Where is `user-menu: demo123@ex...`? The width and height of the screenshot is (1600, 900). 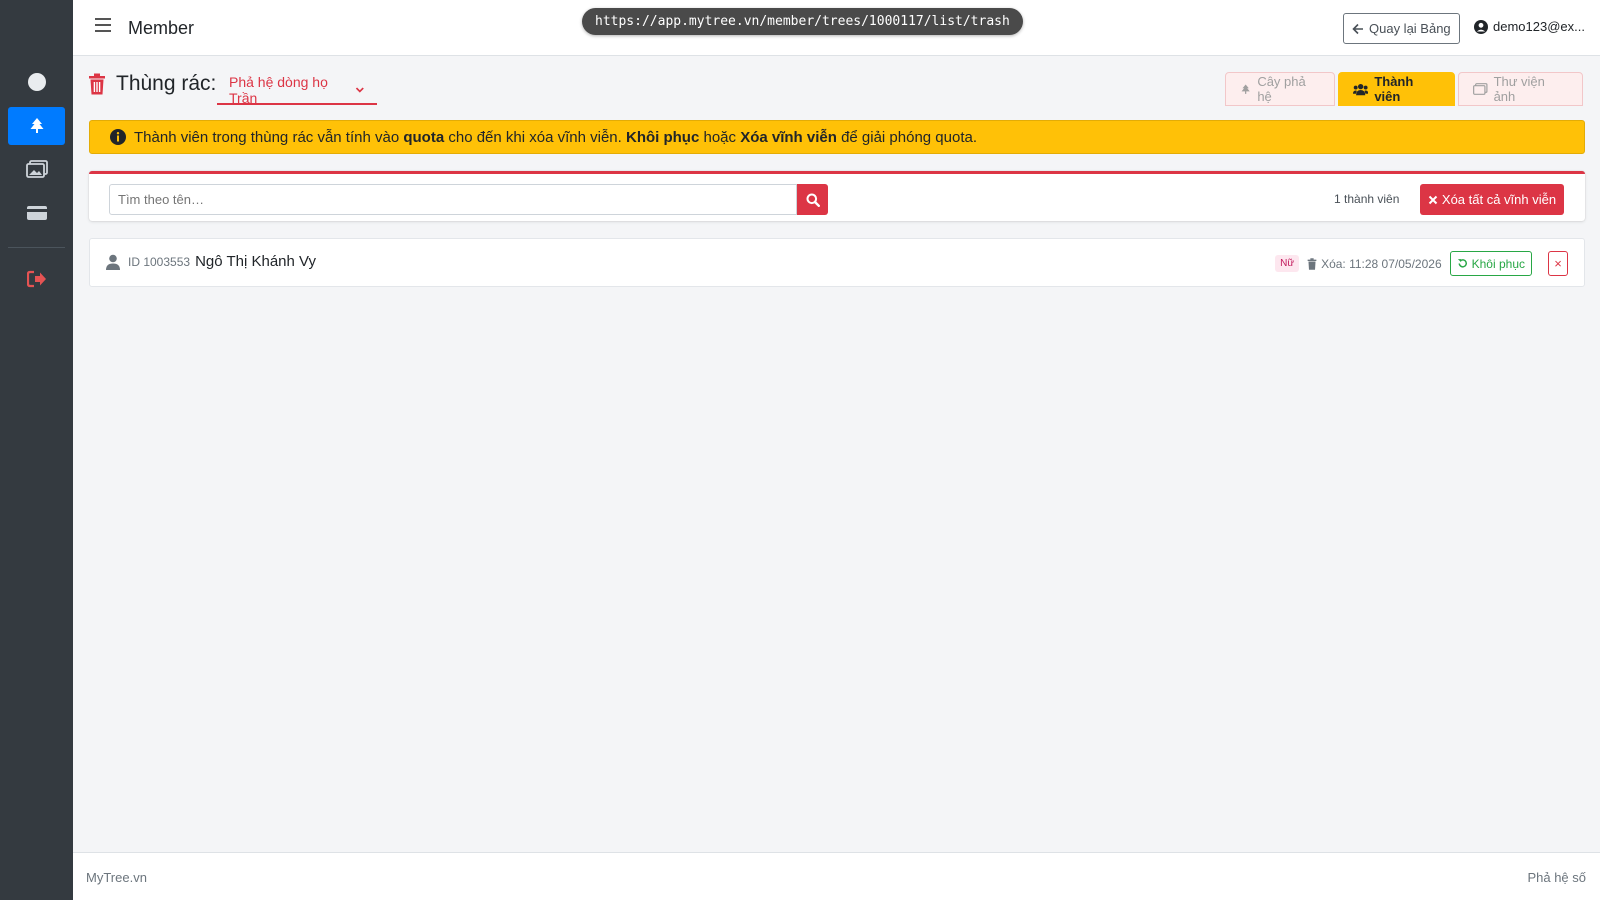
user-menu: demo123@ex... is located at coordinates (1529, 26).